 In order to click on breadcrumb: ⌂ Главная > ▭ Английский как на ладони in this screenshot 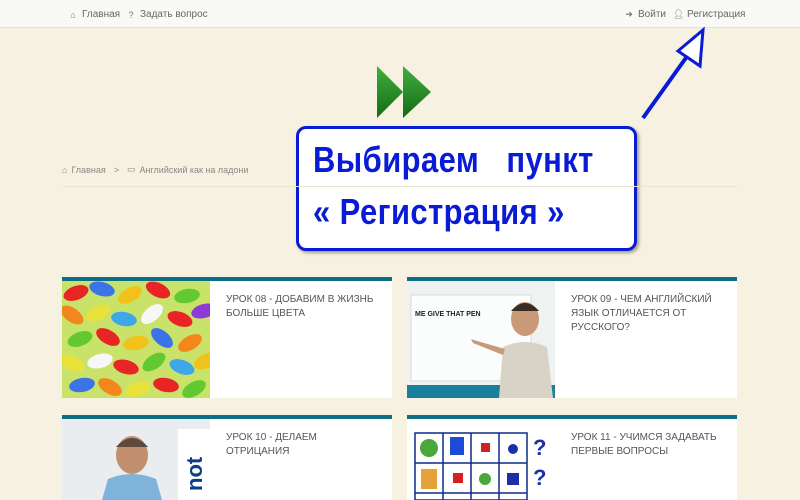, I will do `click(155, 169)`.